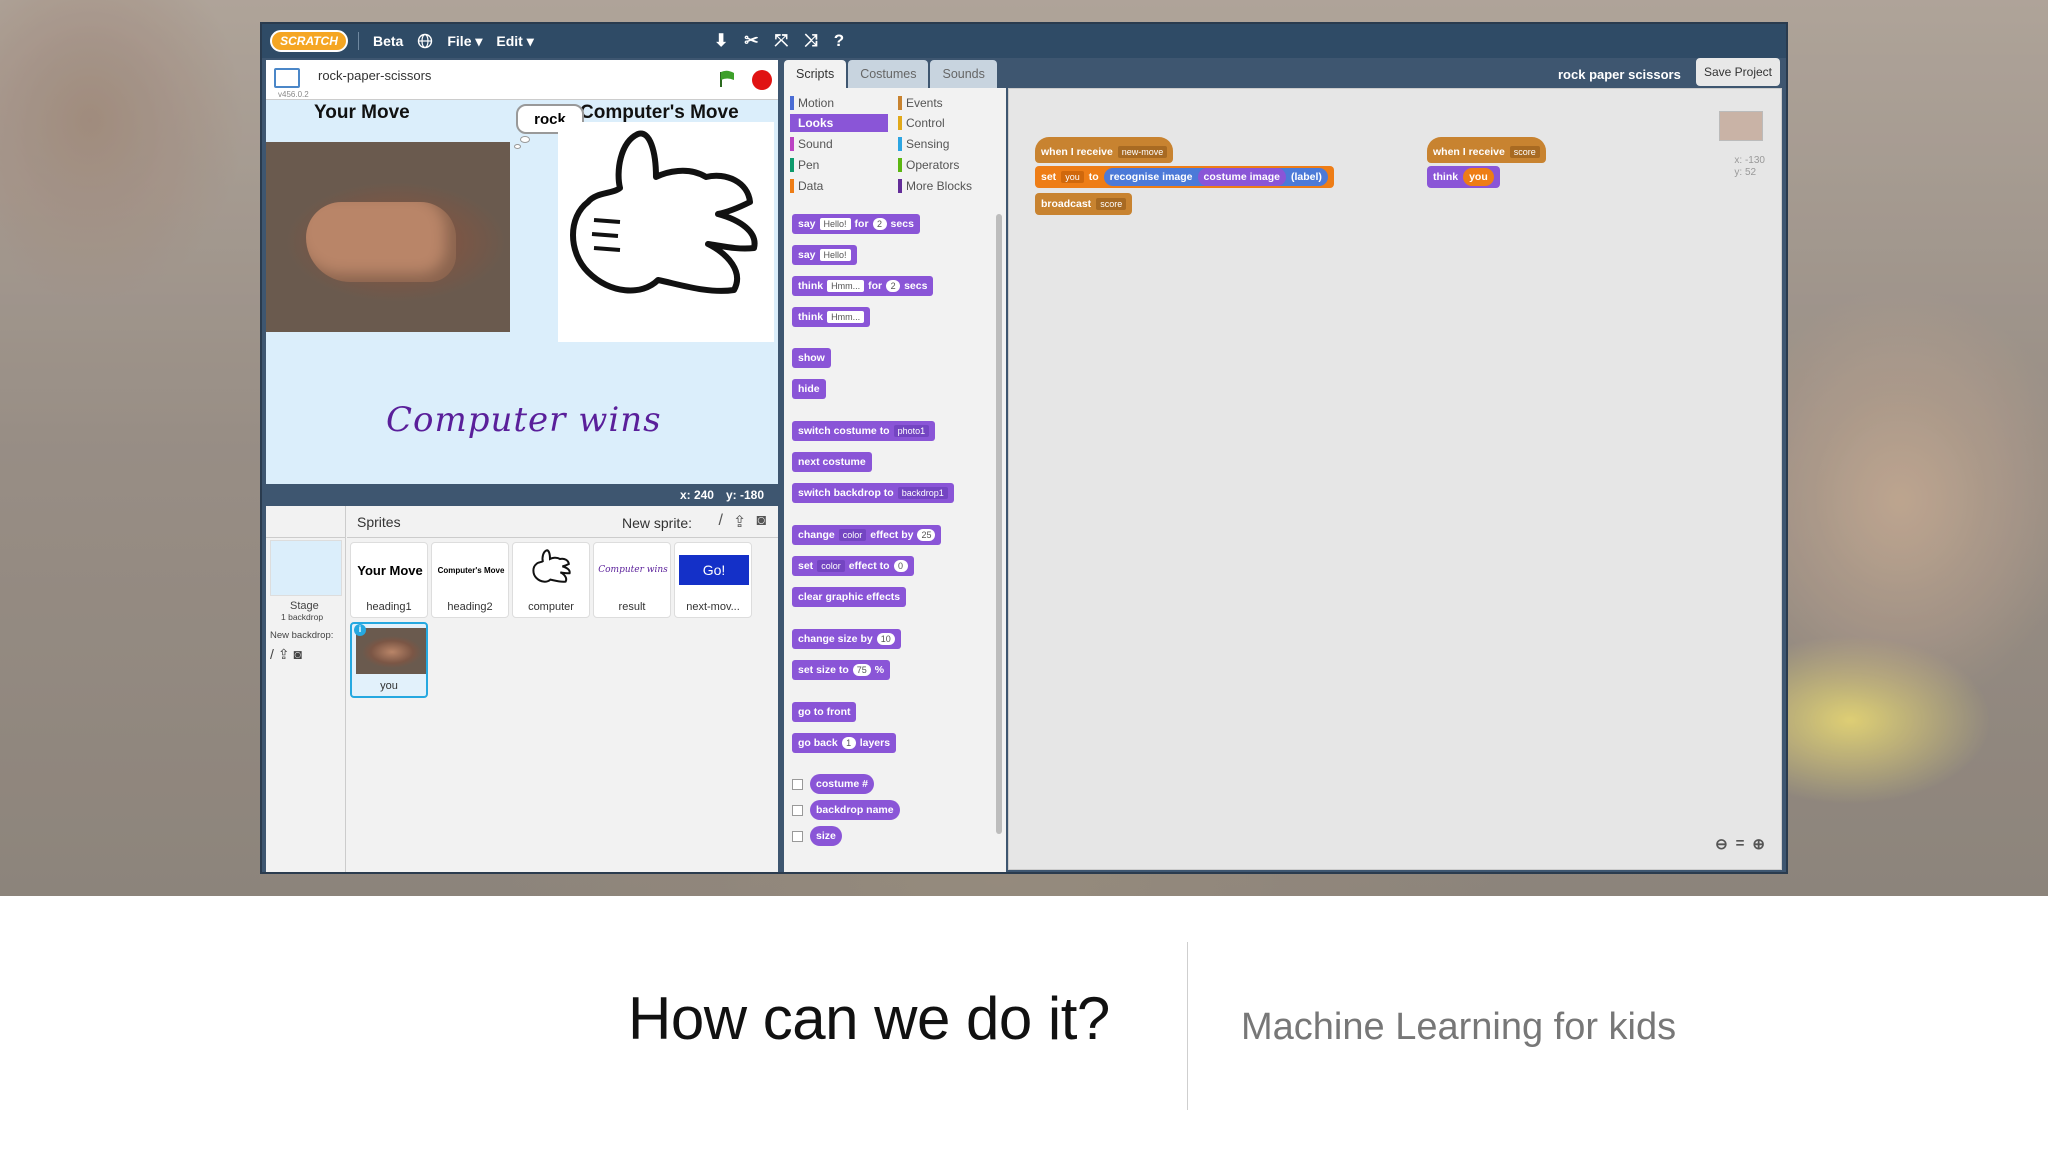 The height and width of the screenshot is (1152, 2048). What do you see at coordinates (1486, 150) in the screenshot?
I see `hat-when-i-receive-score: when I receive score` at bounding box center [1486, 150].